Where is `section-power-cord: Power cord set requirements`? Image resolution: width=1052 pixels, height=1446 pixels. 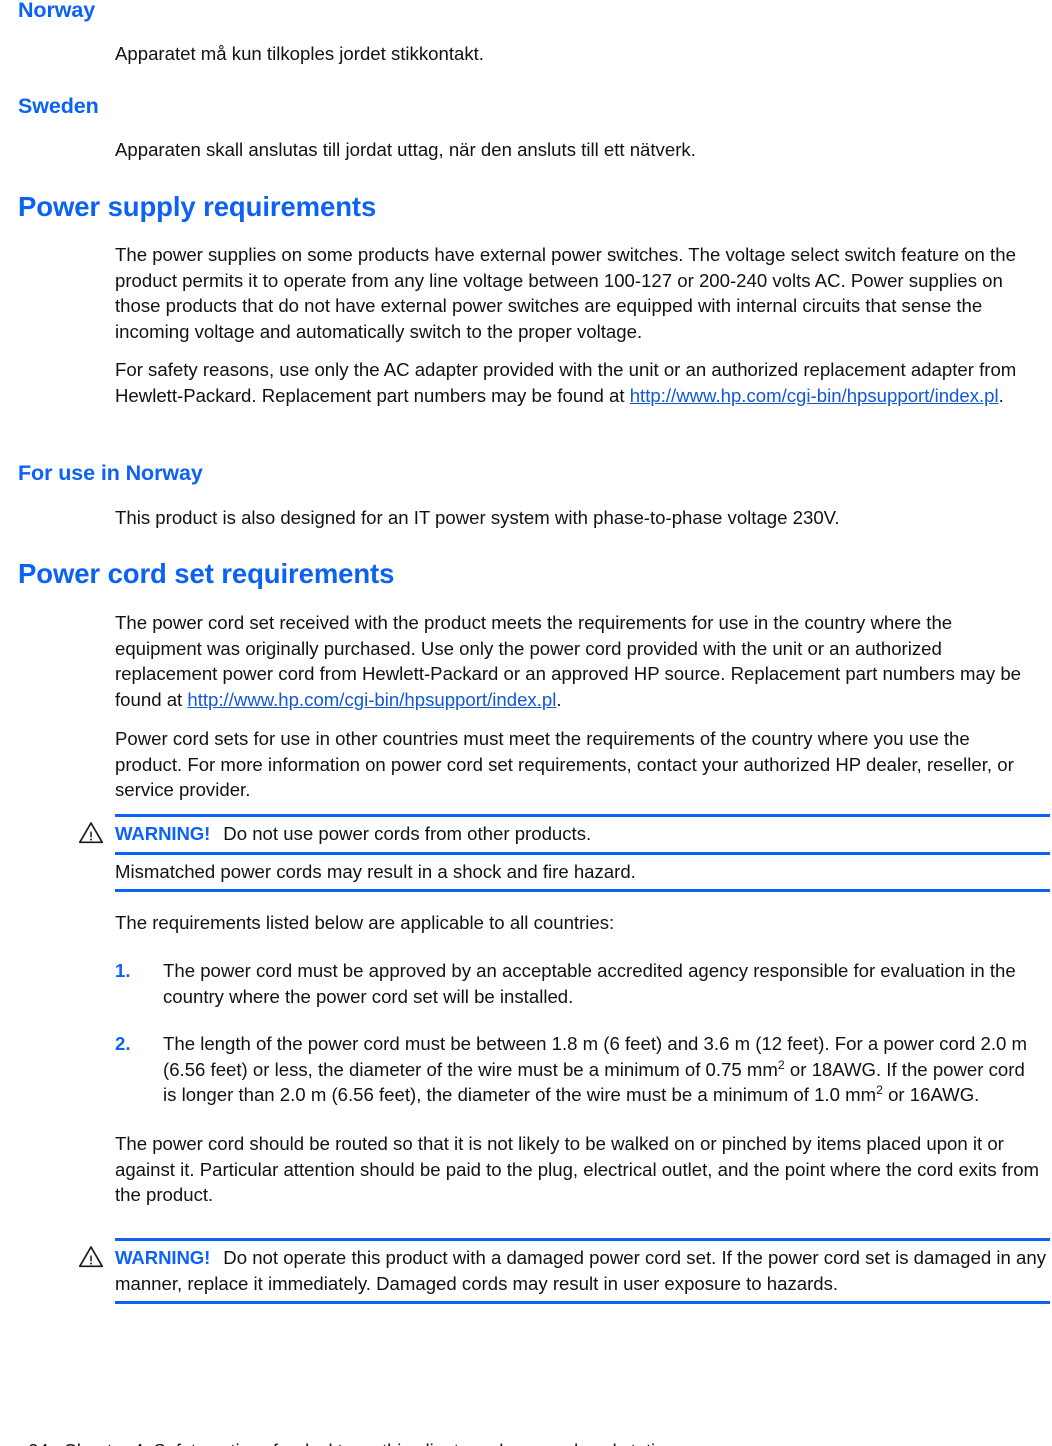
section-power-cord: Power cord set requirements is located at coordinates (526, 574).